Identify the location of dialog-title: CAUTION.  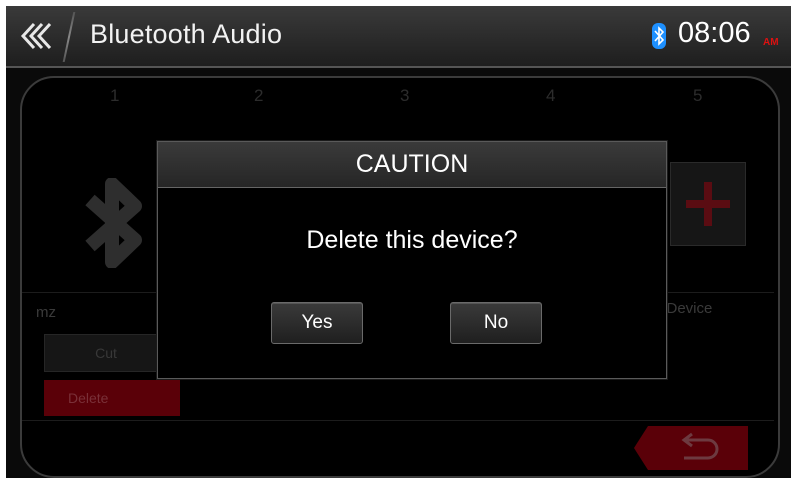
(412, 164).